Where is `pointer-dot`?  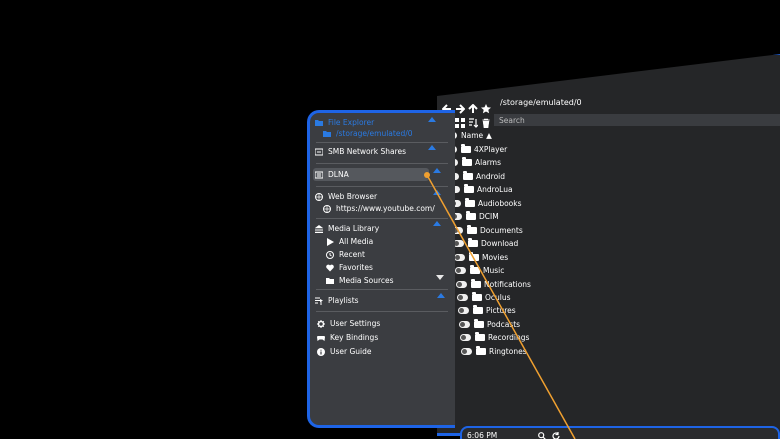 pointer-dot is located at coordinates (427, 175).